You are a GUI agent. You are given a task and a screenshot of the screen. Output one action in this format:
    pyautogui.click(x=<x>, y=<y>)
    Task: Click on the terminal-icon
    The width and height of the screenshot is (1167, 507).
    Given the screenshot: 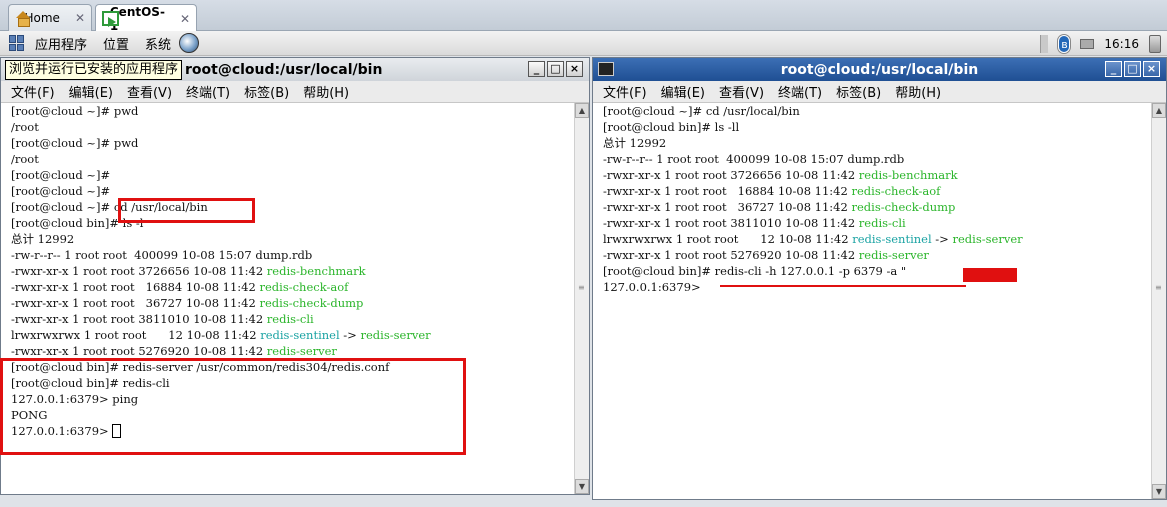 What is the action you would take?
    pyautogui.click(x=606, y=69)
    